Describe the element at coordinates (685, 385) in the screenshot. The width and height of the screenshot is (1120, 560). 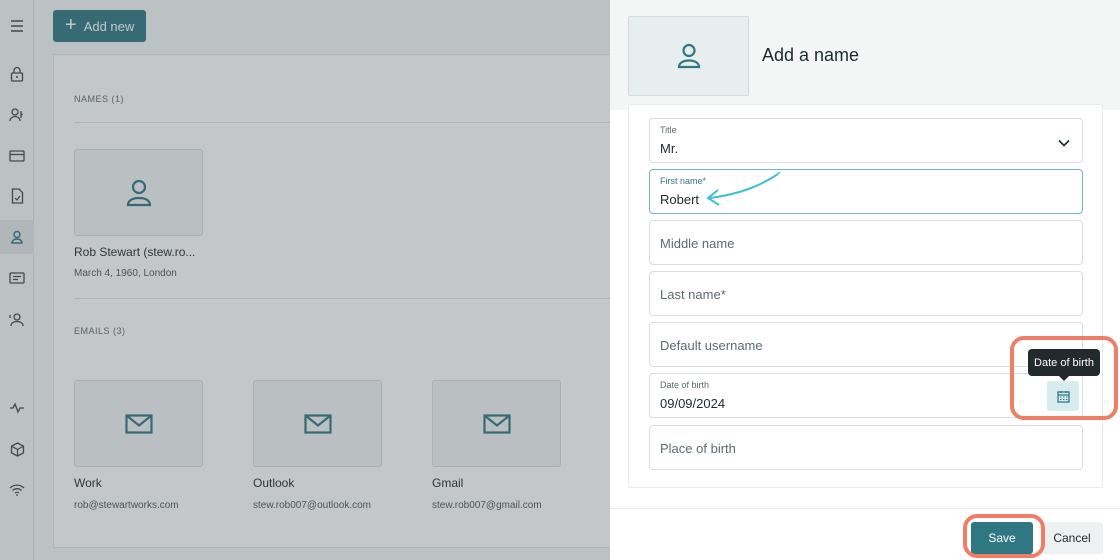
I see `date-of-birth-label: Date of birth` at that location.